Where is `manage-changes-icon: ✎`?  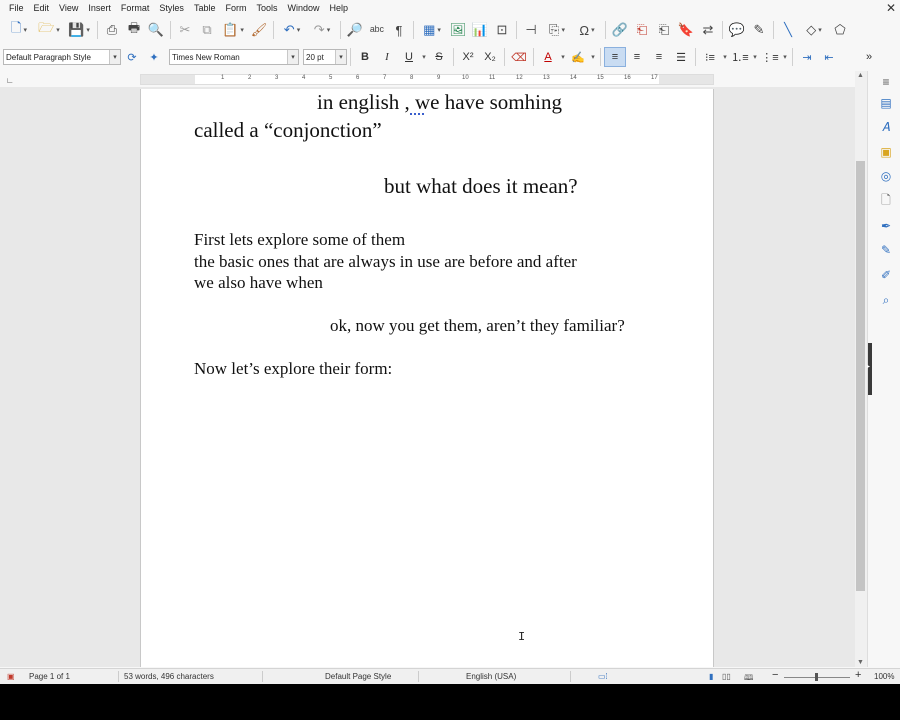 manage-changes-icon: ✎ is located at coordinates (886, 250).